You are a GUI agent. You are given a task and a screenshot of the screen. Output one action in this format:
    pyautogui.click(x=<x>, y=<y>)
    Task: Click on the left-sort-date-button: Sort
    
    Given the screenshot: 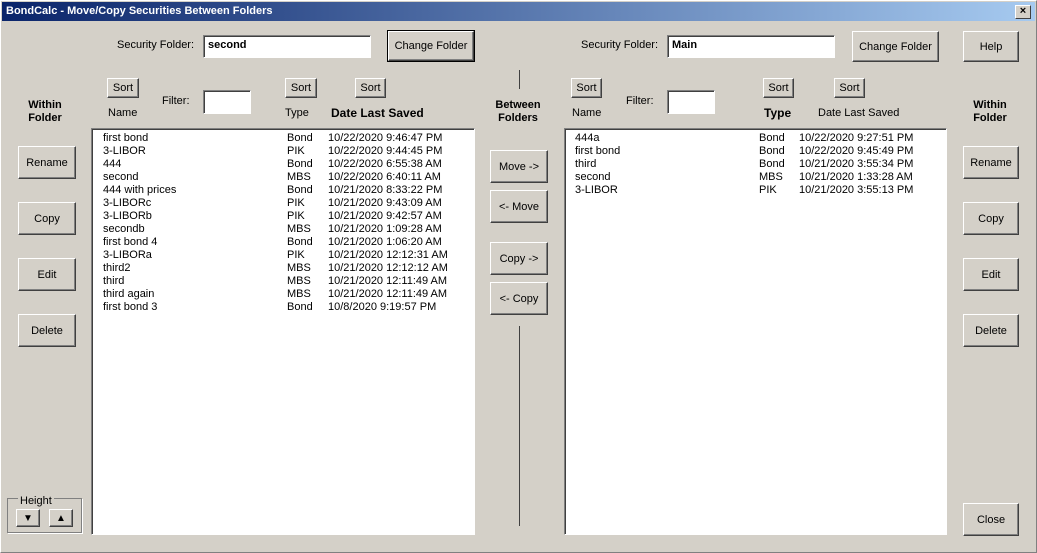 What is the action you would take?
    pyautogui.click(x=370, y=88)
    